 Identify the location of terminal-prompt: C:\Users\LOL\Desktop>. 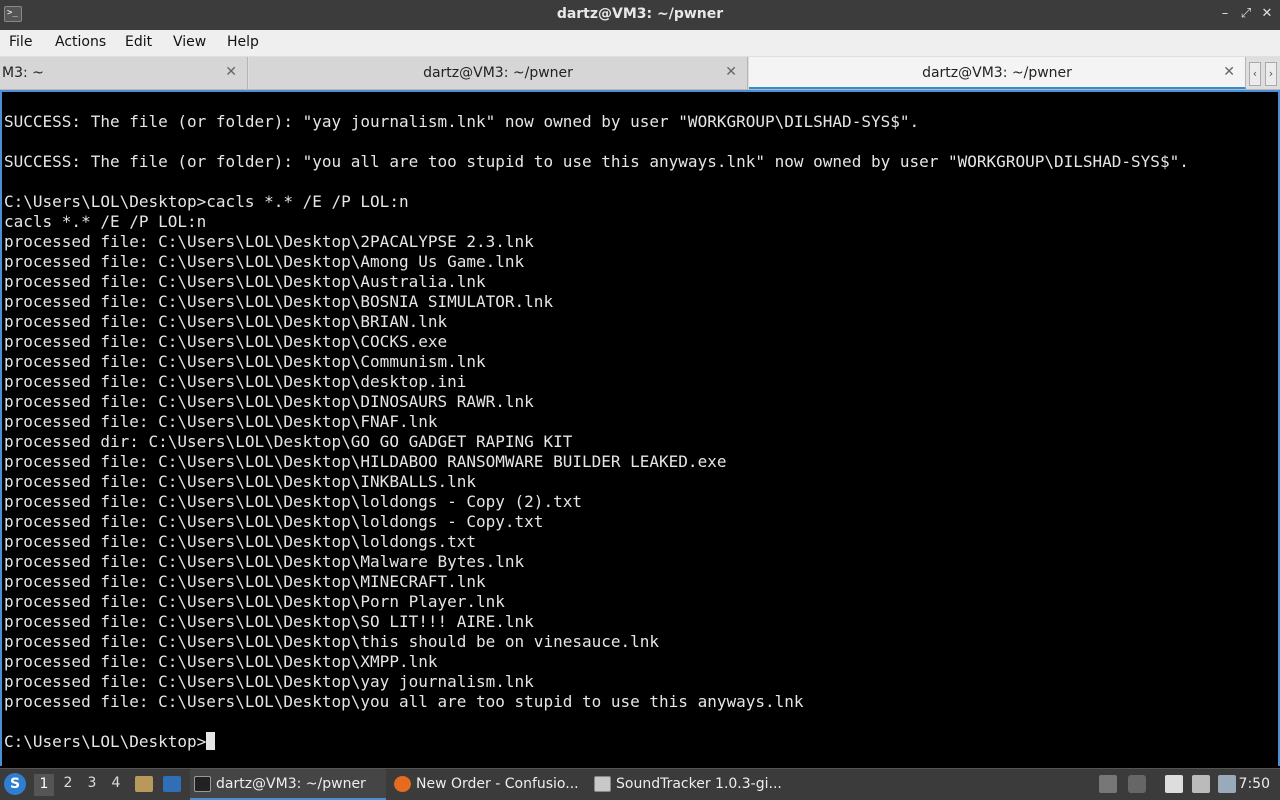
(110, 742).